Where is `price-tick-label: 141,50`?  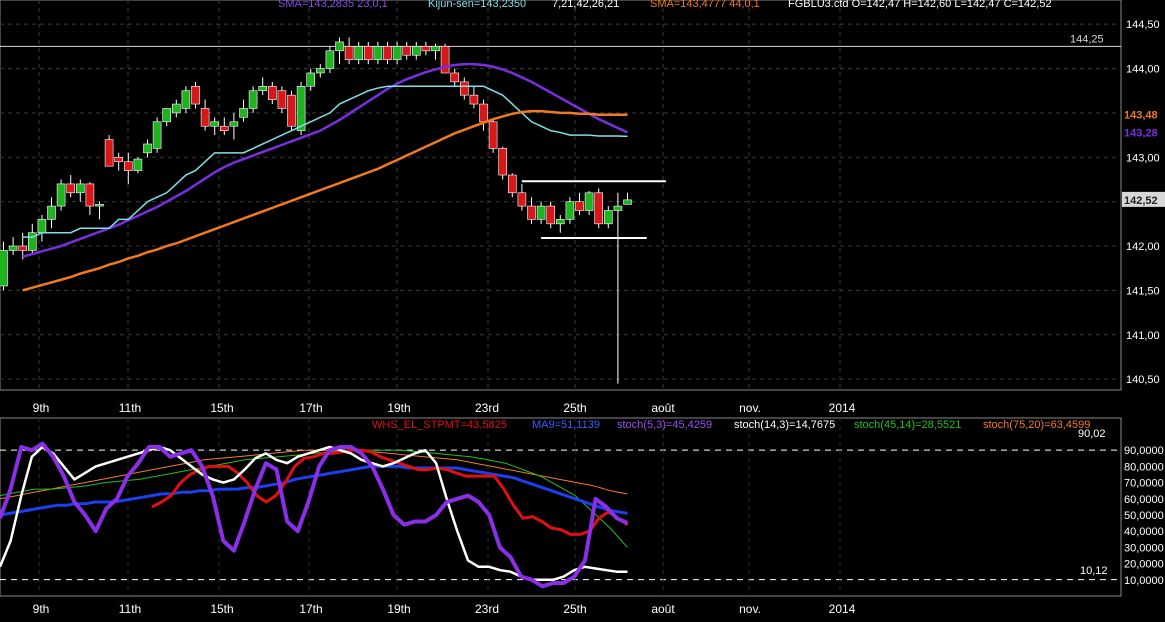 price-tick-label: 141,50 is located at coordinates (1143, 291).